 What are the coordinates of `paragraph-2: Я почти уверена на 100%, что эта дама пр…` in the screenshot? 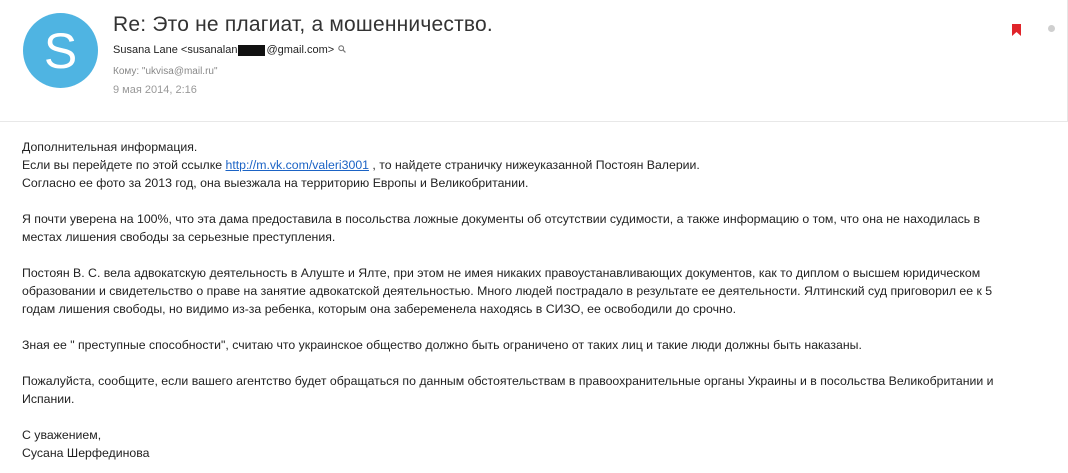 It's located at (501, 228).